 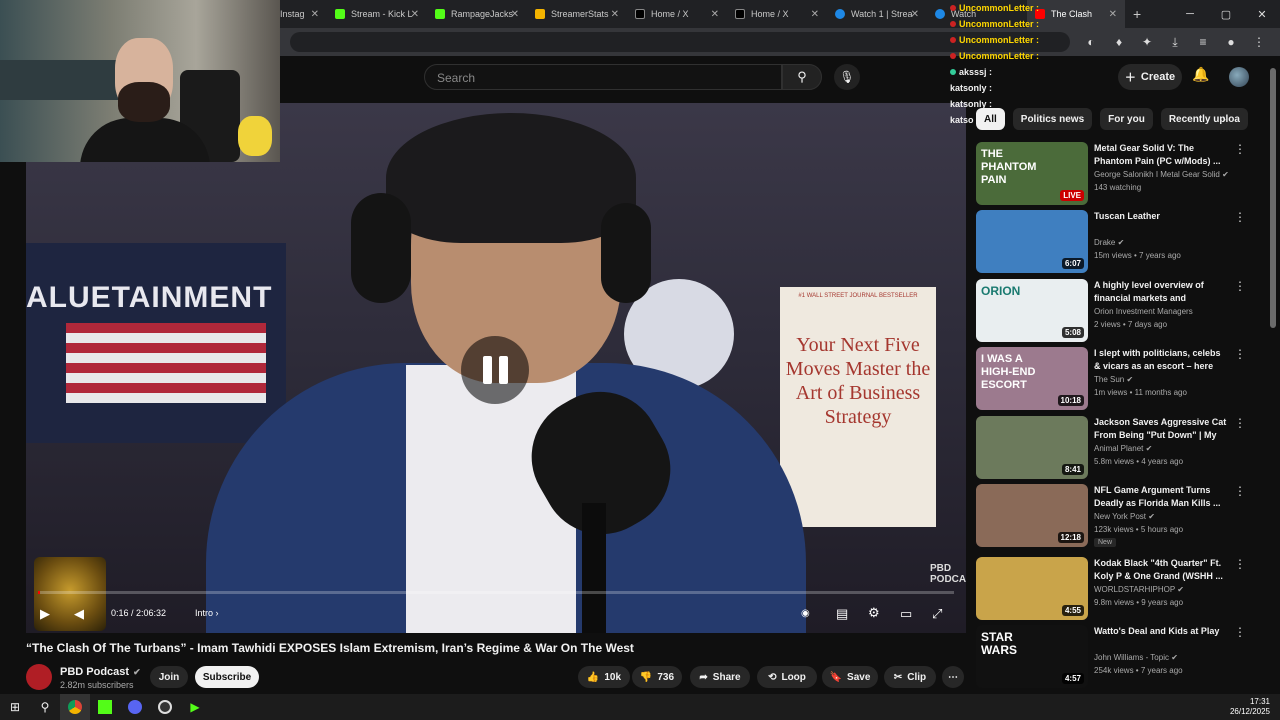 I want to click on voice-search-button: 🎙, so click(x=847, y=77).